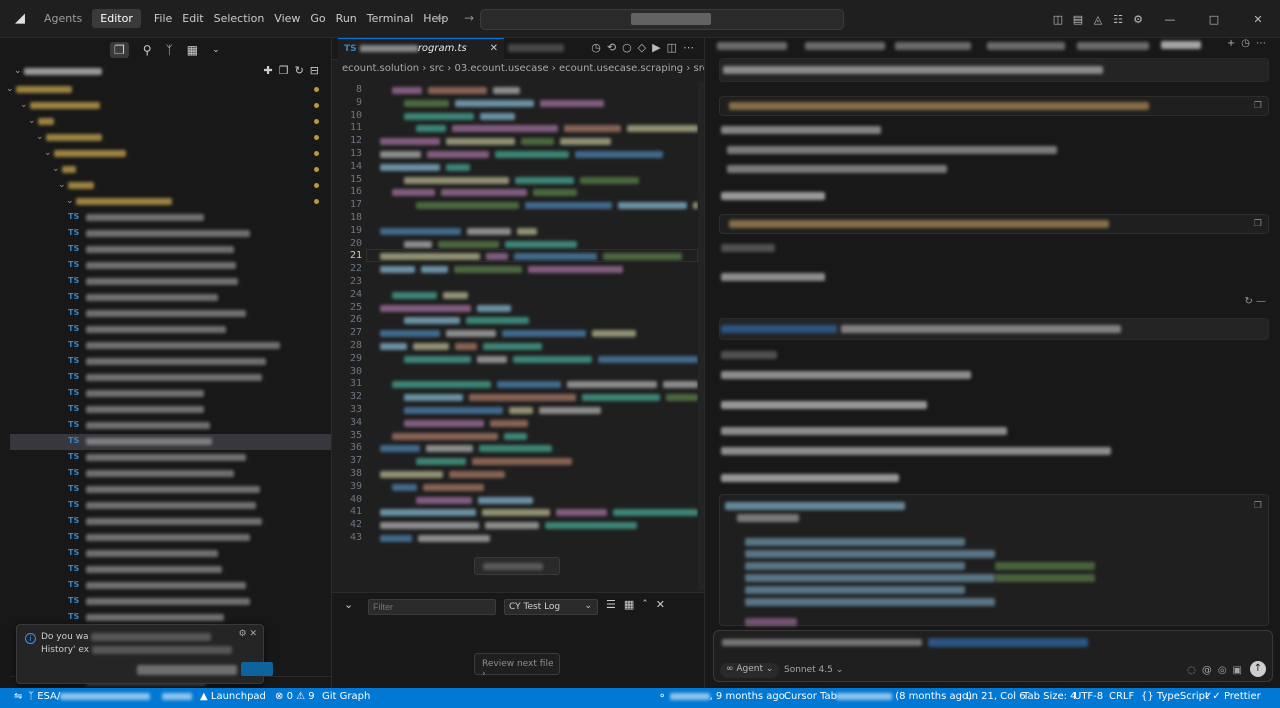 This screenshot has height=708, width=1280. Describe the element at coordinates (192, 18) in the screenshot. I see `menu-edit: Edit` at that location.